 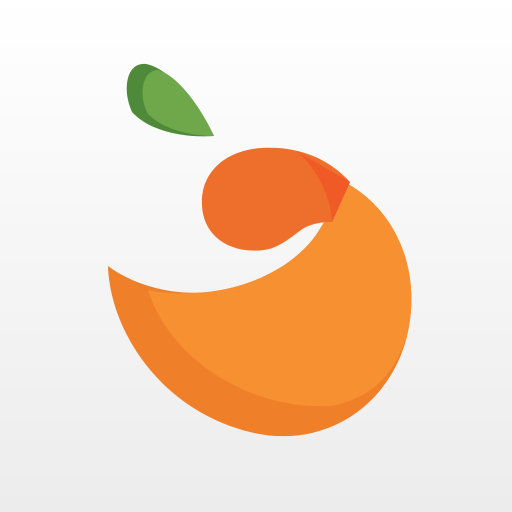 What do you see at coordinates (170, 100) in the screenshot?
I see `leaf-icon` at bounding box center [170, 100].